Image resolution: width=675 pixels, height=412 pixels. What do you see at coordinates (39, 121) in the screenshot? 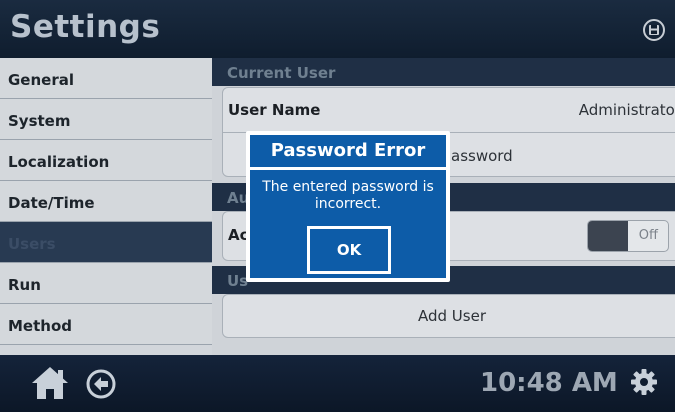
I see `sidebar-item-label: System` at bounding box center [39, 121].